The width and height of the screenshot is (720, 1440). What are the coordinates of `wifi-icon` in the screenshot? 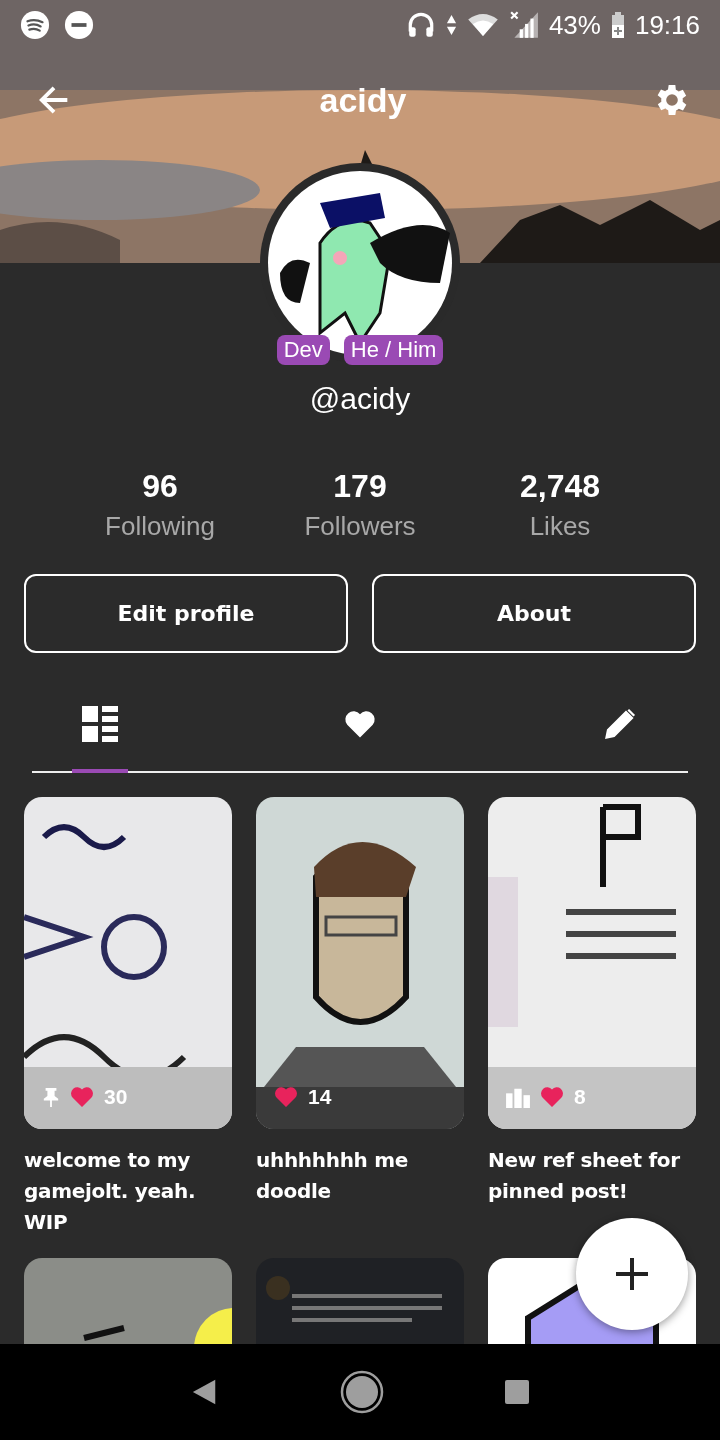 It's located at (482, 25).